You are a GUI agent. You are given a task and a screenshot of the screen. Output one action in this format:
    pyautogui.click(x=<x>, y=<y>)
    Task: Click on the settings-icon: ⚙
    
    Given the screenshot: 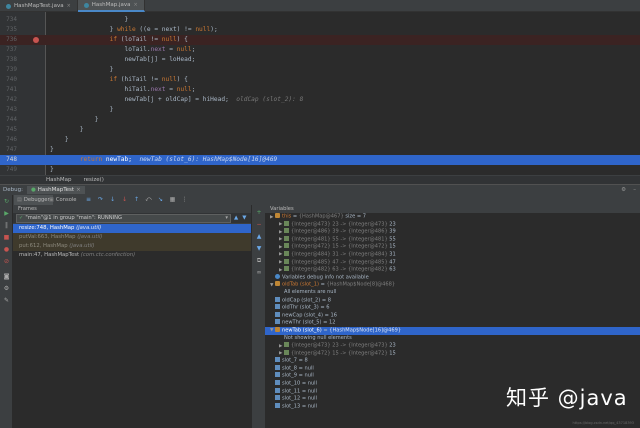 What is the action you would take?
    pyautogui.click(x=6, y=288)
    